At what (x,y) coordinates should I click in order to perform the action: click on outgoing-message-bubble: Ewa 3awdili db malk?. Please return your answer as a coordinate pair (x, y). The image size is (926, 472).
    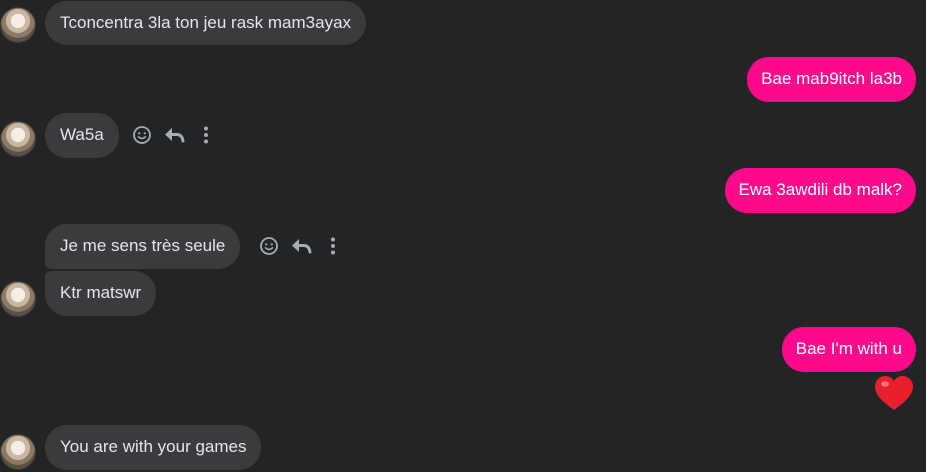
    Looking at the image, I should click on (820, 190).